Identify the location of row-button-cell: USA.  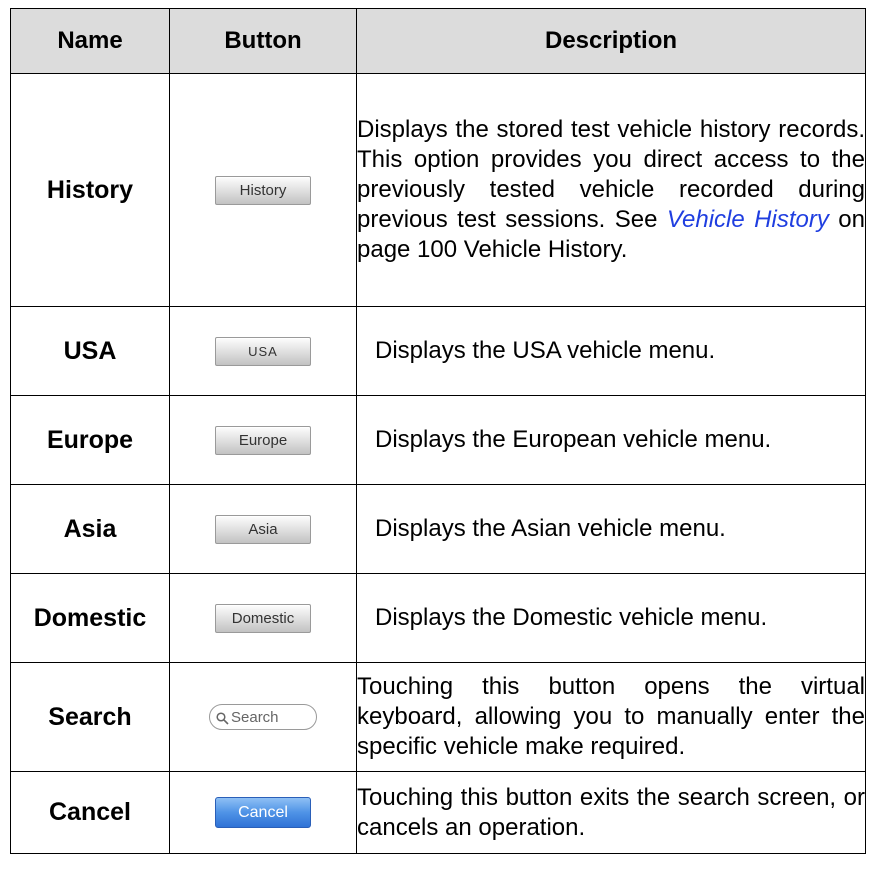
(263, 351).